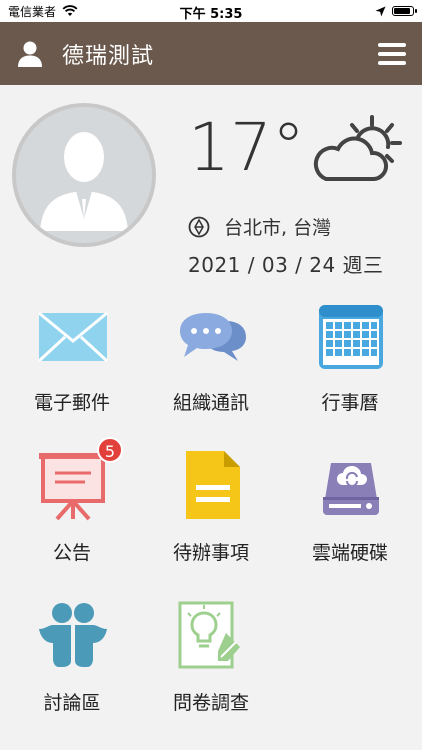  What do you see at coordinates (30, 54) in the screenshot?
I see `user-icon` at bounding box center [30, 54].